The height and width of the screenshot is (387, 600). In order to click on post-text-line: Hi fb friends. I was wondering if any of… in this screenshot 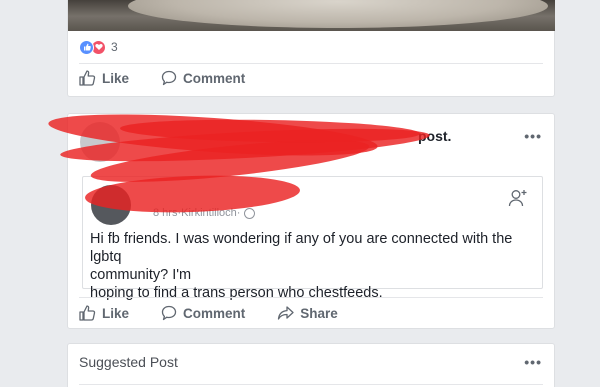, I will do `click(301, 248)`.